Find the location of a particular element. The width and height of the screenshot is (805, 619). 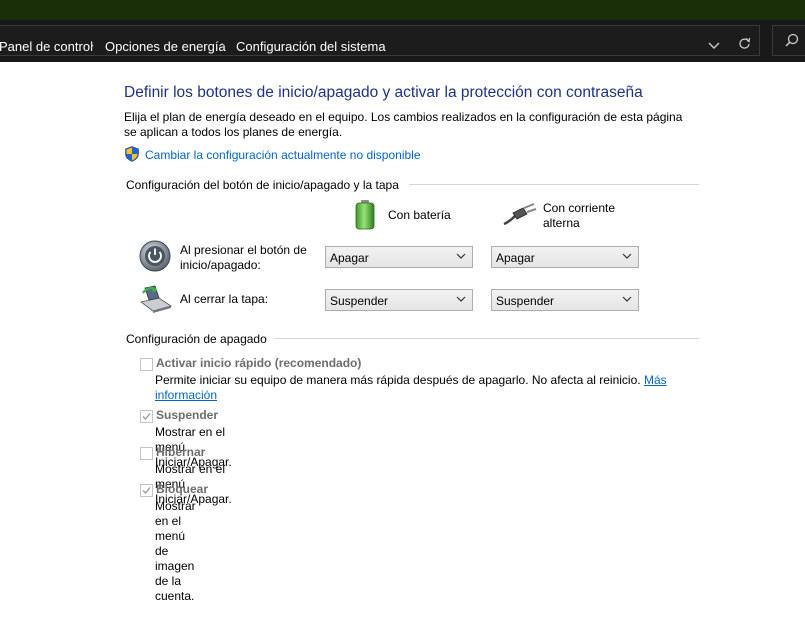

breadcrumb-panel-de-control: Panel de control is located at coordinates (46, 46).